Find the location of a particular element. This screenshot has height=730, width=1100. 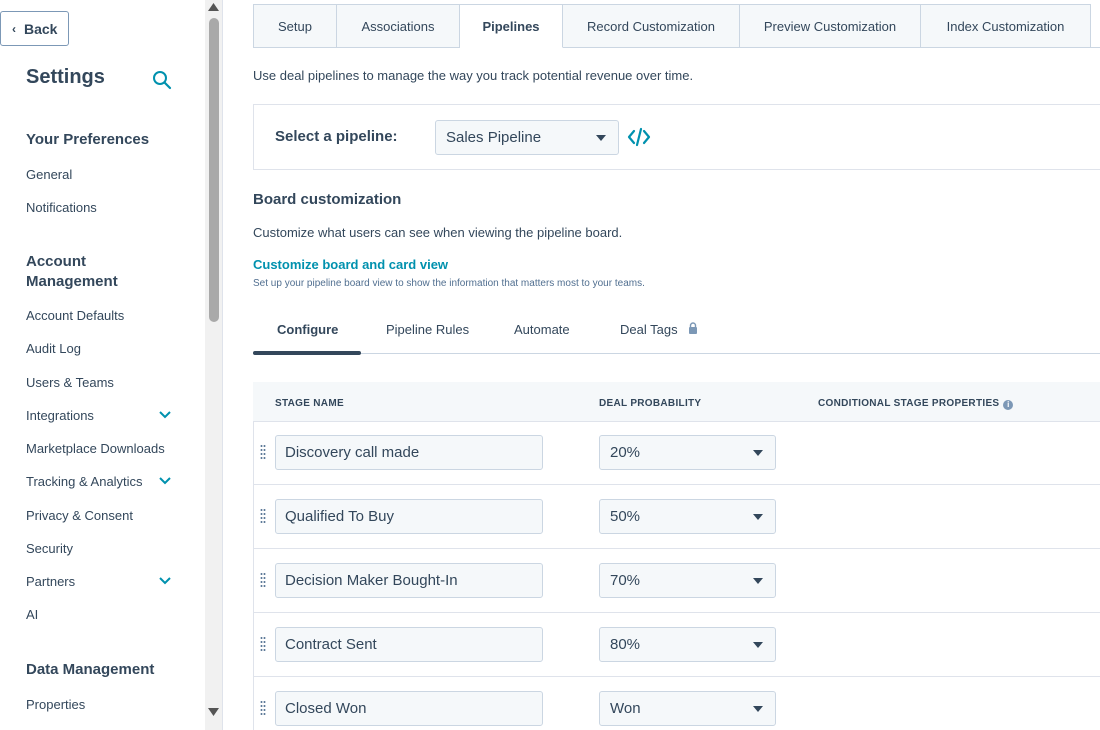

sidebar-item-properties: Properties is located at coordinates (98, 704).